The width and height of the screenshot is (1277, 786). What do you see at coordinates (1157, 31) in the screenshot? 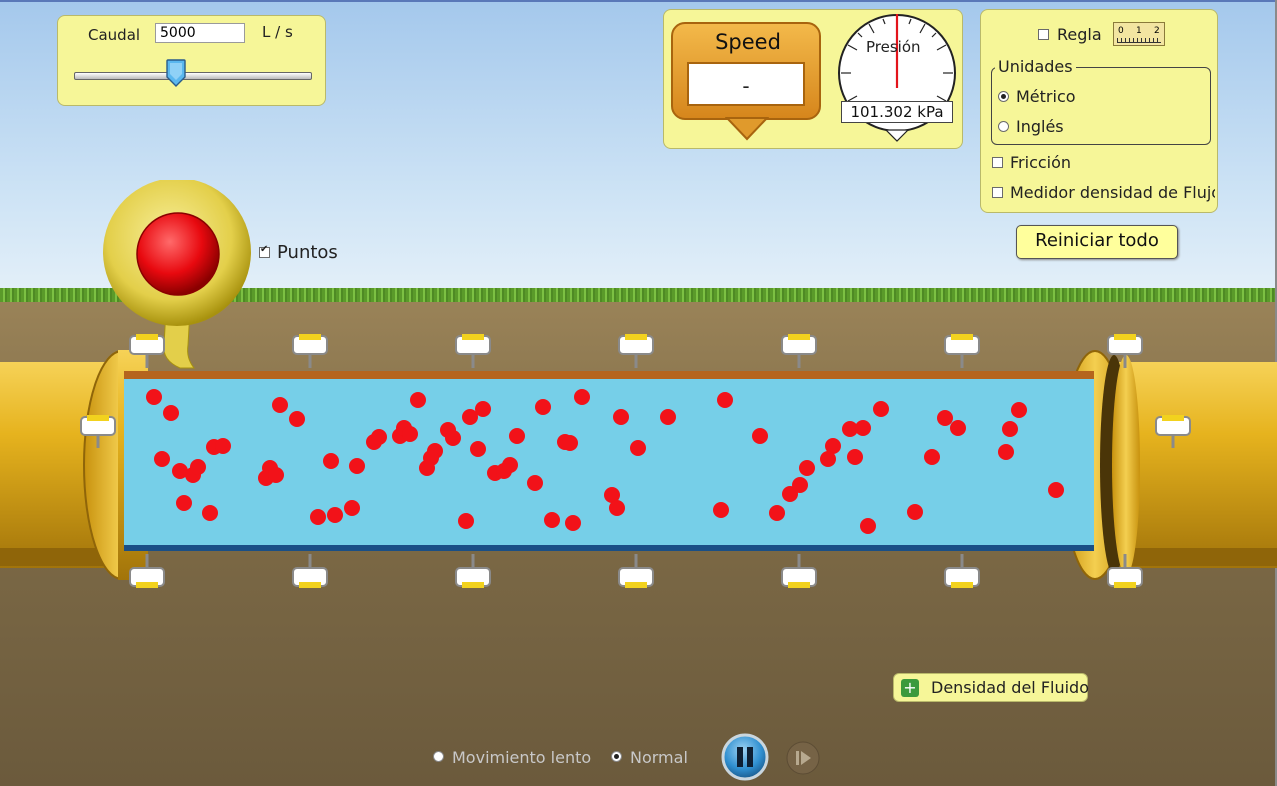
I see `ruler-tick-2: 2` at bounding box center [1157, 31].